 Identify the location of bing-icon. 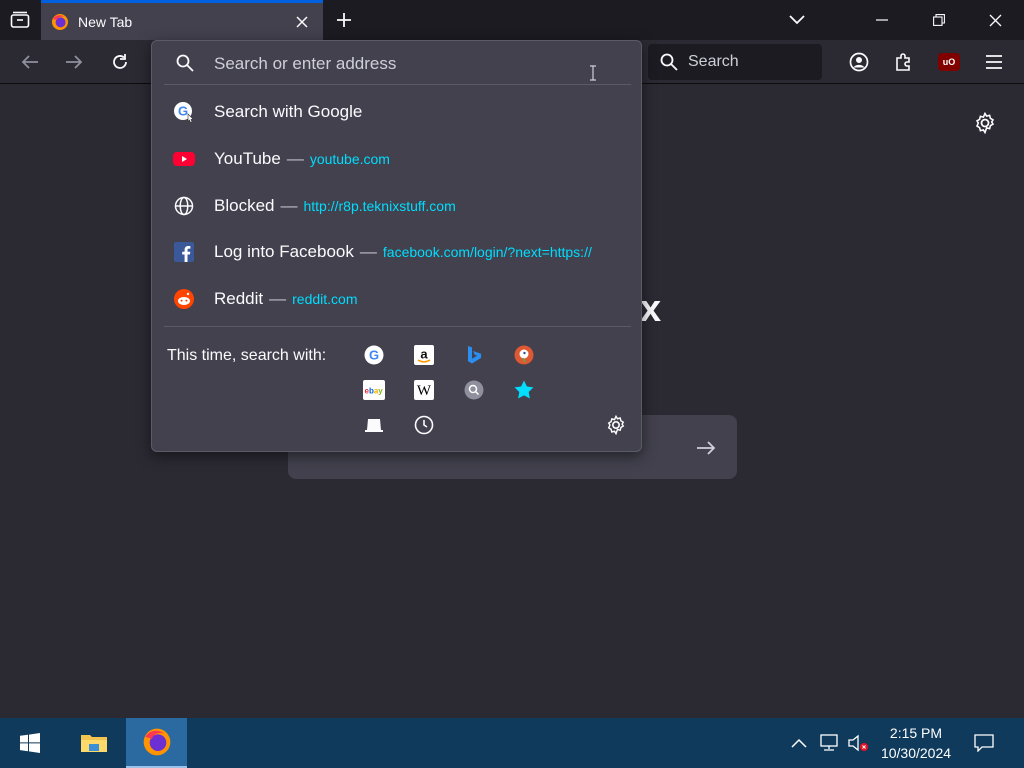
(475, 355).